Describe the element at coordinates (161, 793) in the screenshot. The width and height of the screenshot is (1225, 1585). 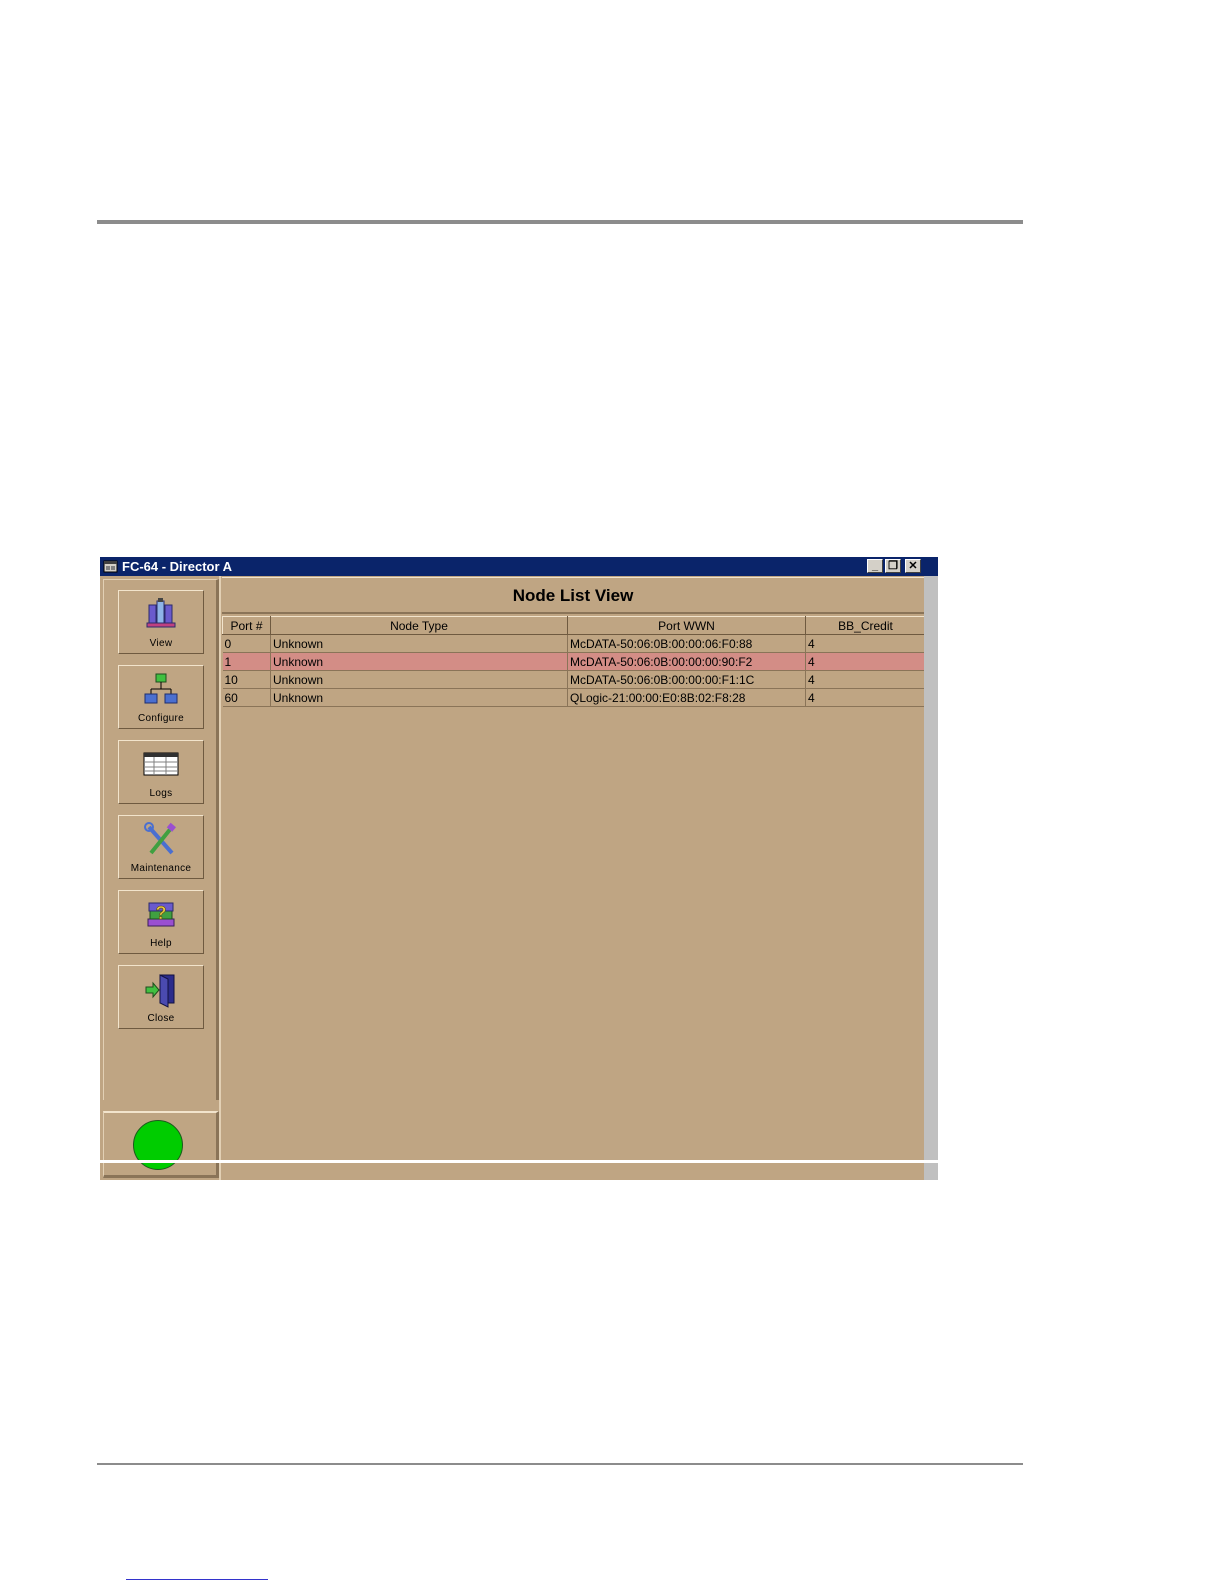
I see `sidebar-item-label: Logs` at that location.